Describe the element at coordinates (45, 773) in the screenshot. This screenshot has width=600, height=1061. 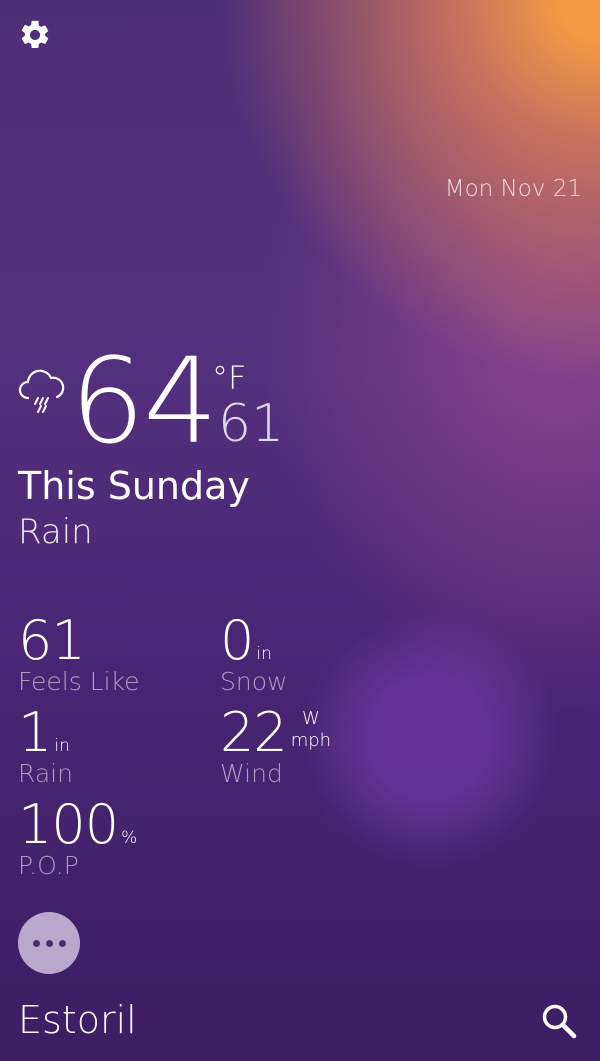
I see `rain-label: Rain` at that location.